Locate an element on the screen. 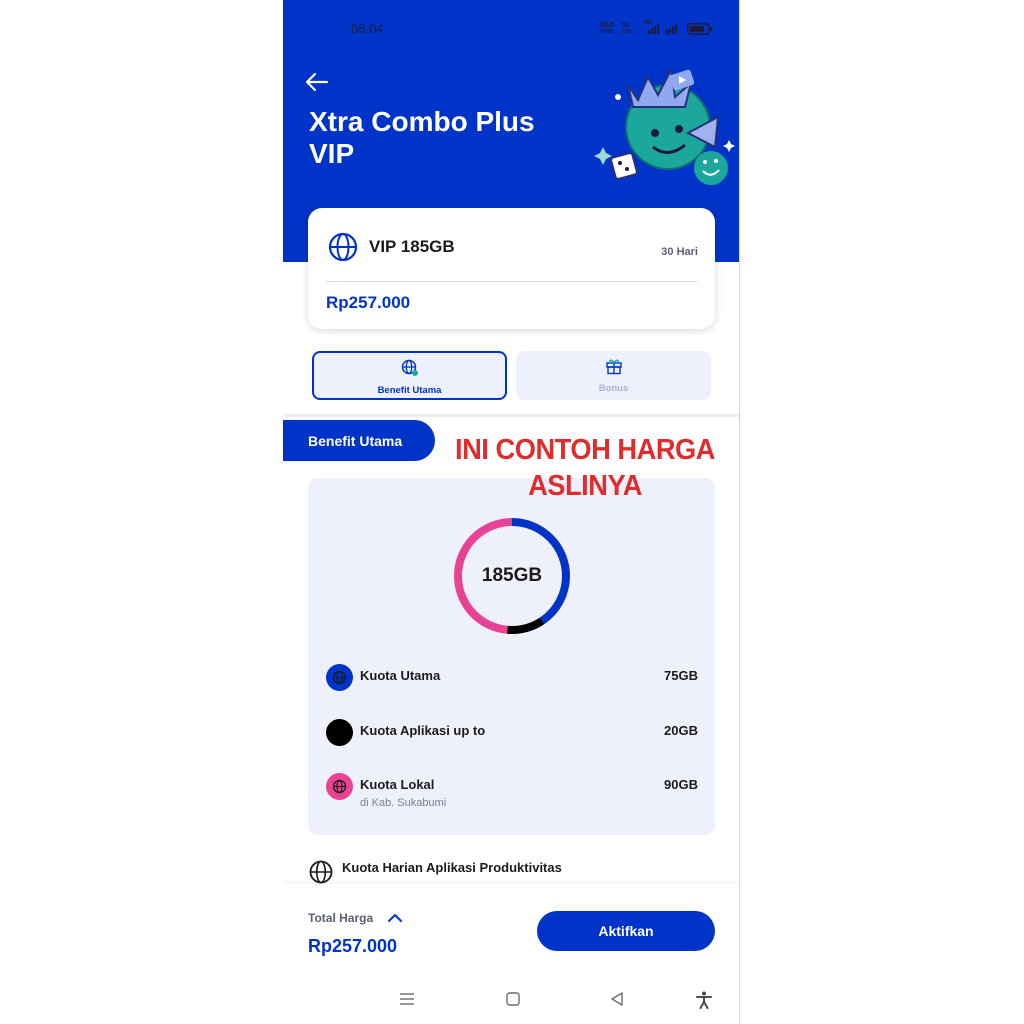 The image size is (1024, 1024). chevron-up-icon is located at coordinates (395, 918).